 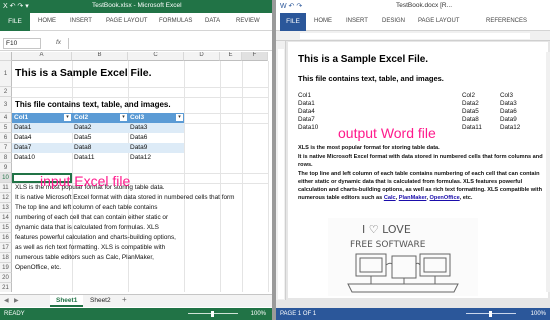 I want to click on table-cell: Data10, so click(x=42, y=158).